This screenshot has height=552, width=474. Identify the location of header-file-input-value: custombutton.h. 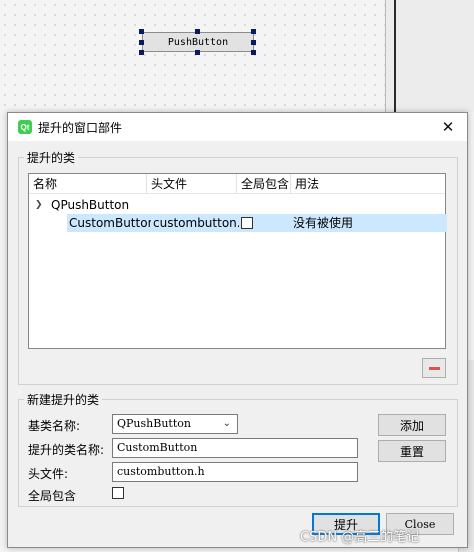
(161, 471).